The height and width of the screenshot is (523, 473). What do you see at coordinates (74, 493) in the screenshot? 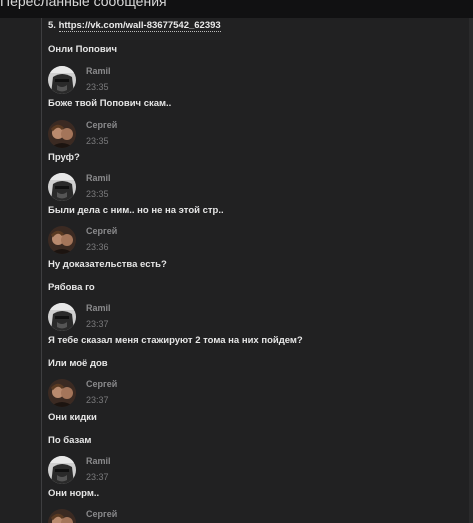
I see `message-text: Они норм..` at bounding box center [74, 493].